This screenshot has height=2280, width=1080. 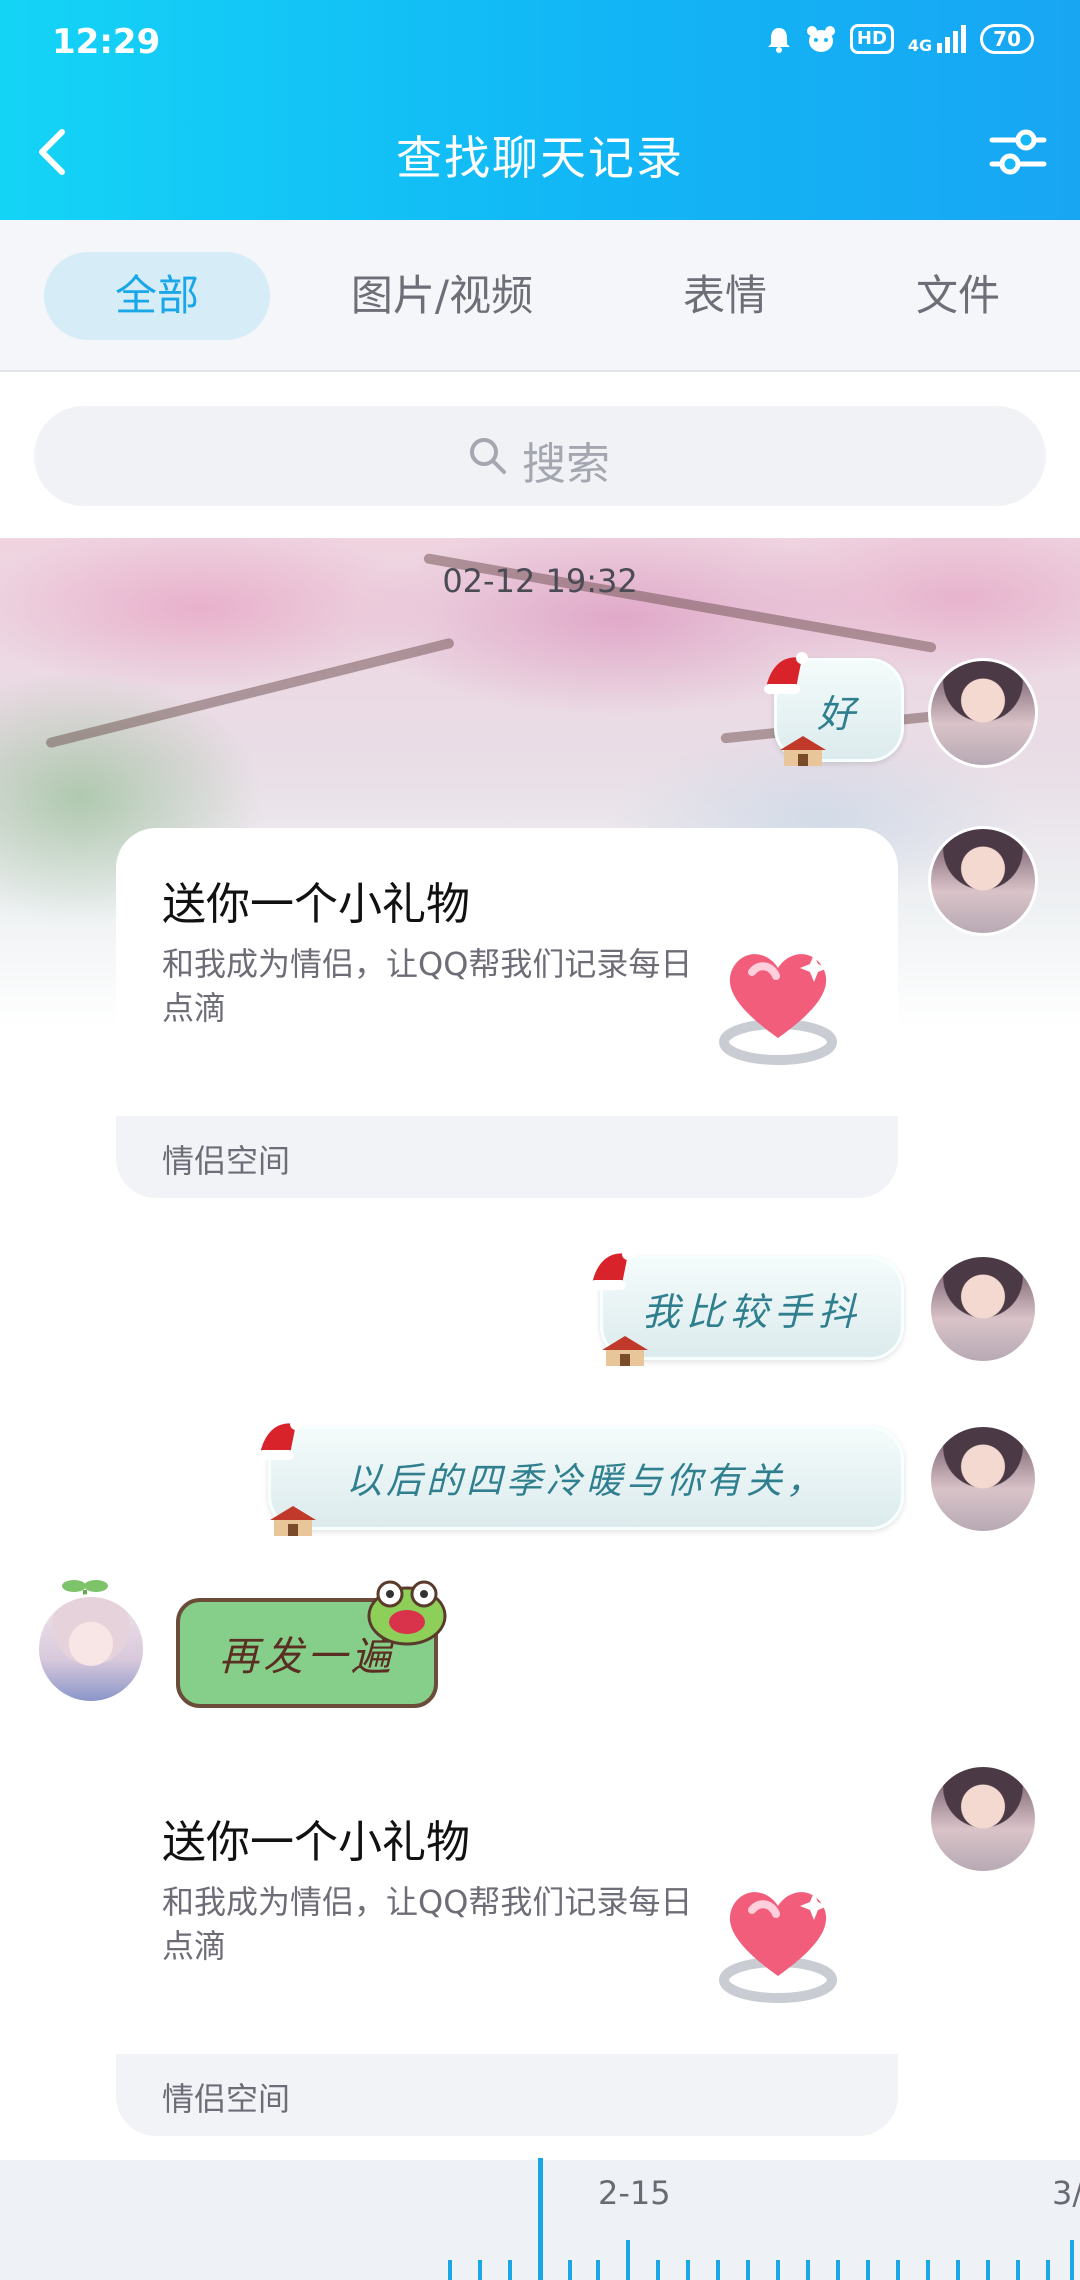 I want to click on tab-files: 文件, so click(x=958, y=296).